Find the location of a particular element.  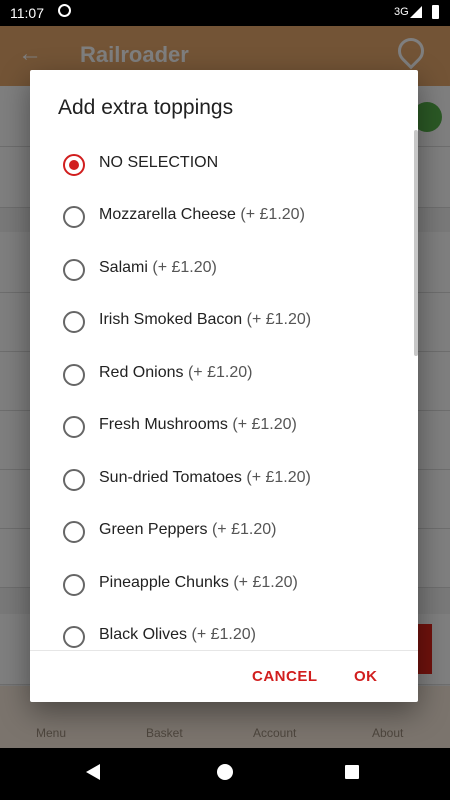

option-label: Sun-dried Tomatoes (+ £1.20) is located at coordinates (205, 478).